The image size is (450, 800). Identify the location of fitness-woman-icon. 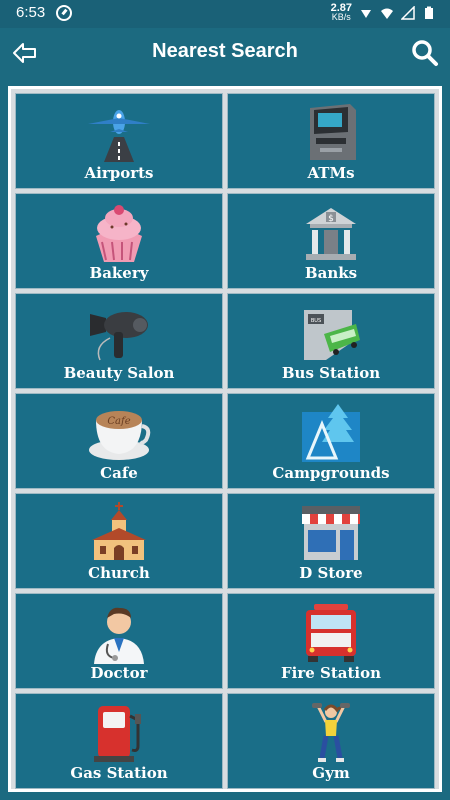
(331, 732).